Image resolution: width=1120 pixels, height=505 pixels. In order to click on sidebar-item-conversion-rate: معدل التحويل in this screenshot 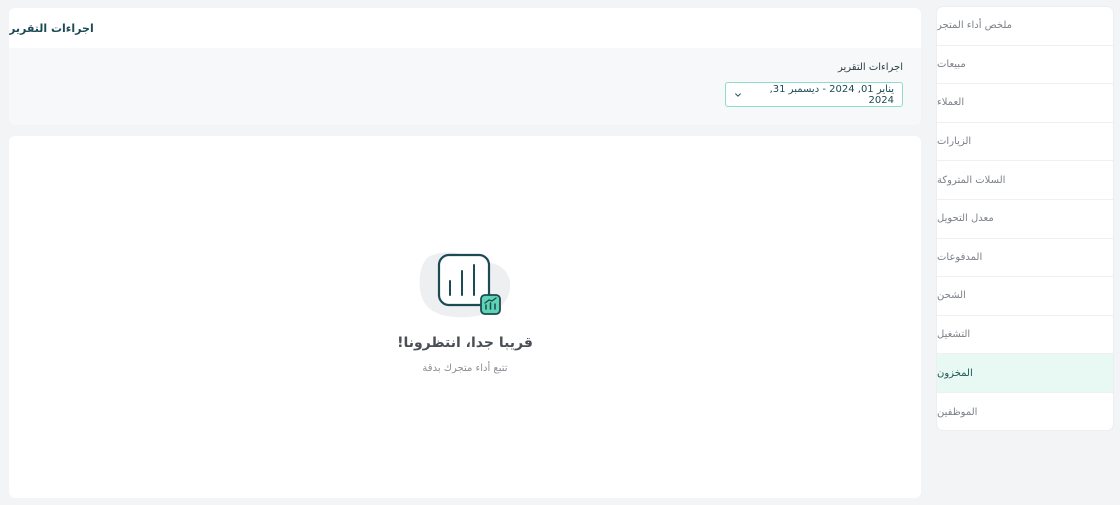, I will do `click(1025, 219)`.